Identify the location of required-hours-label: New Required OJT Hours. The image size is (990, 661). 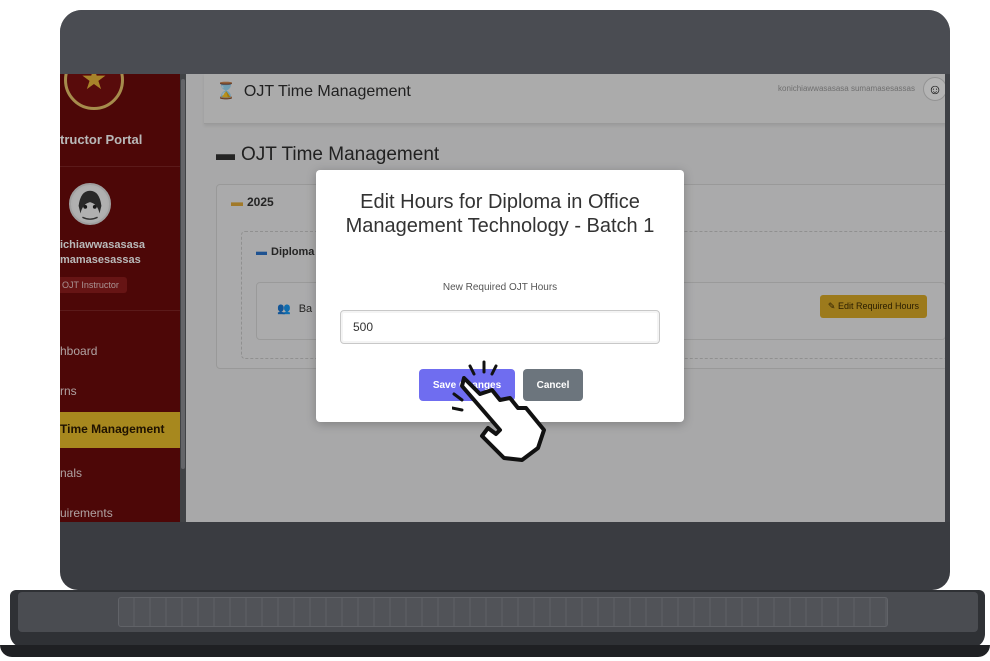
(500, 287).